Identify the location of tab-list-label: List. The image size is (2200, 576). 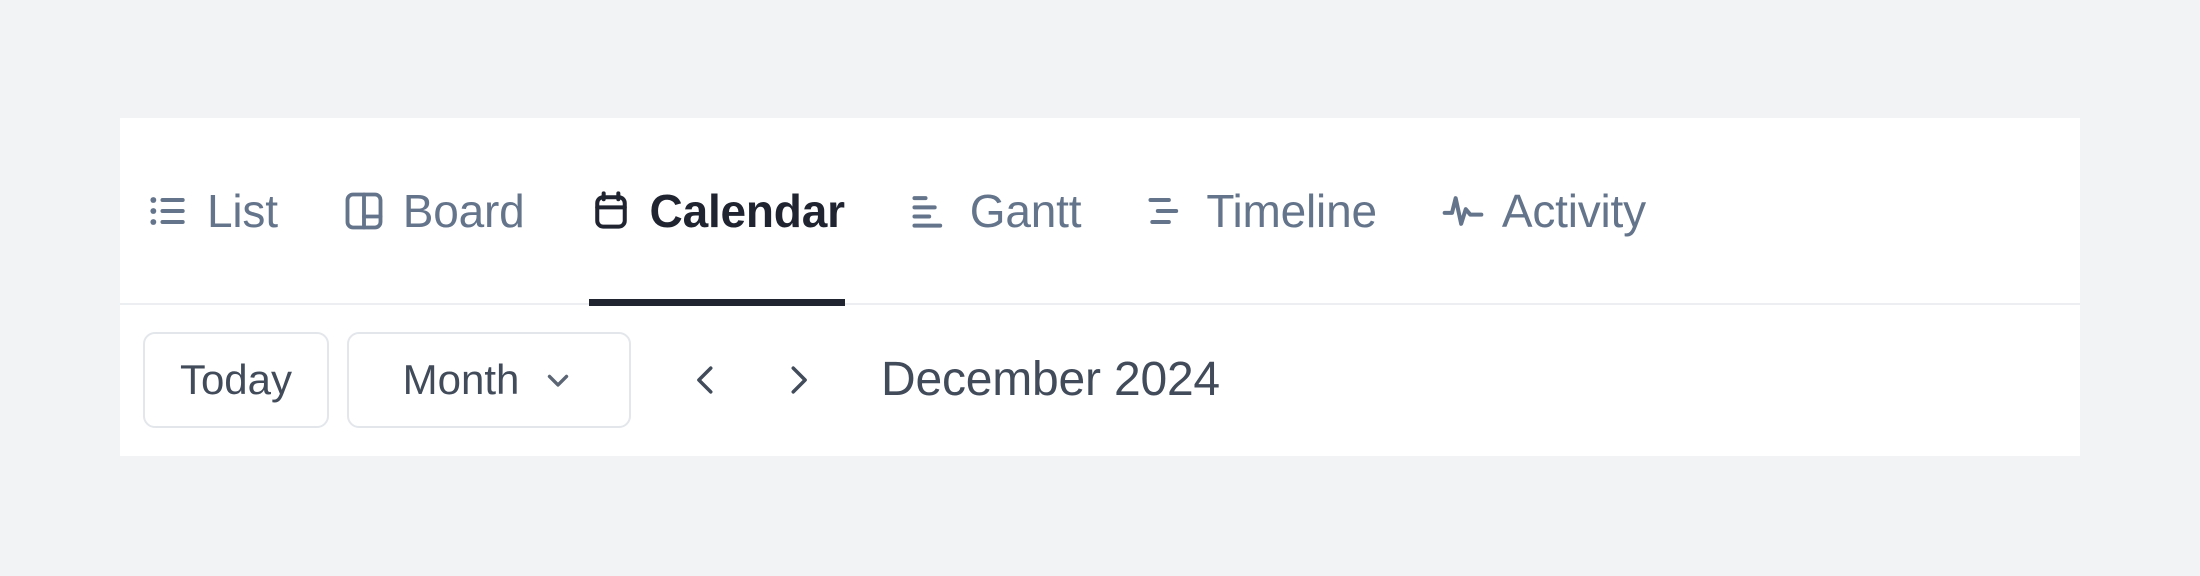
(242, 210).